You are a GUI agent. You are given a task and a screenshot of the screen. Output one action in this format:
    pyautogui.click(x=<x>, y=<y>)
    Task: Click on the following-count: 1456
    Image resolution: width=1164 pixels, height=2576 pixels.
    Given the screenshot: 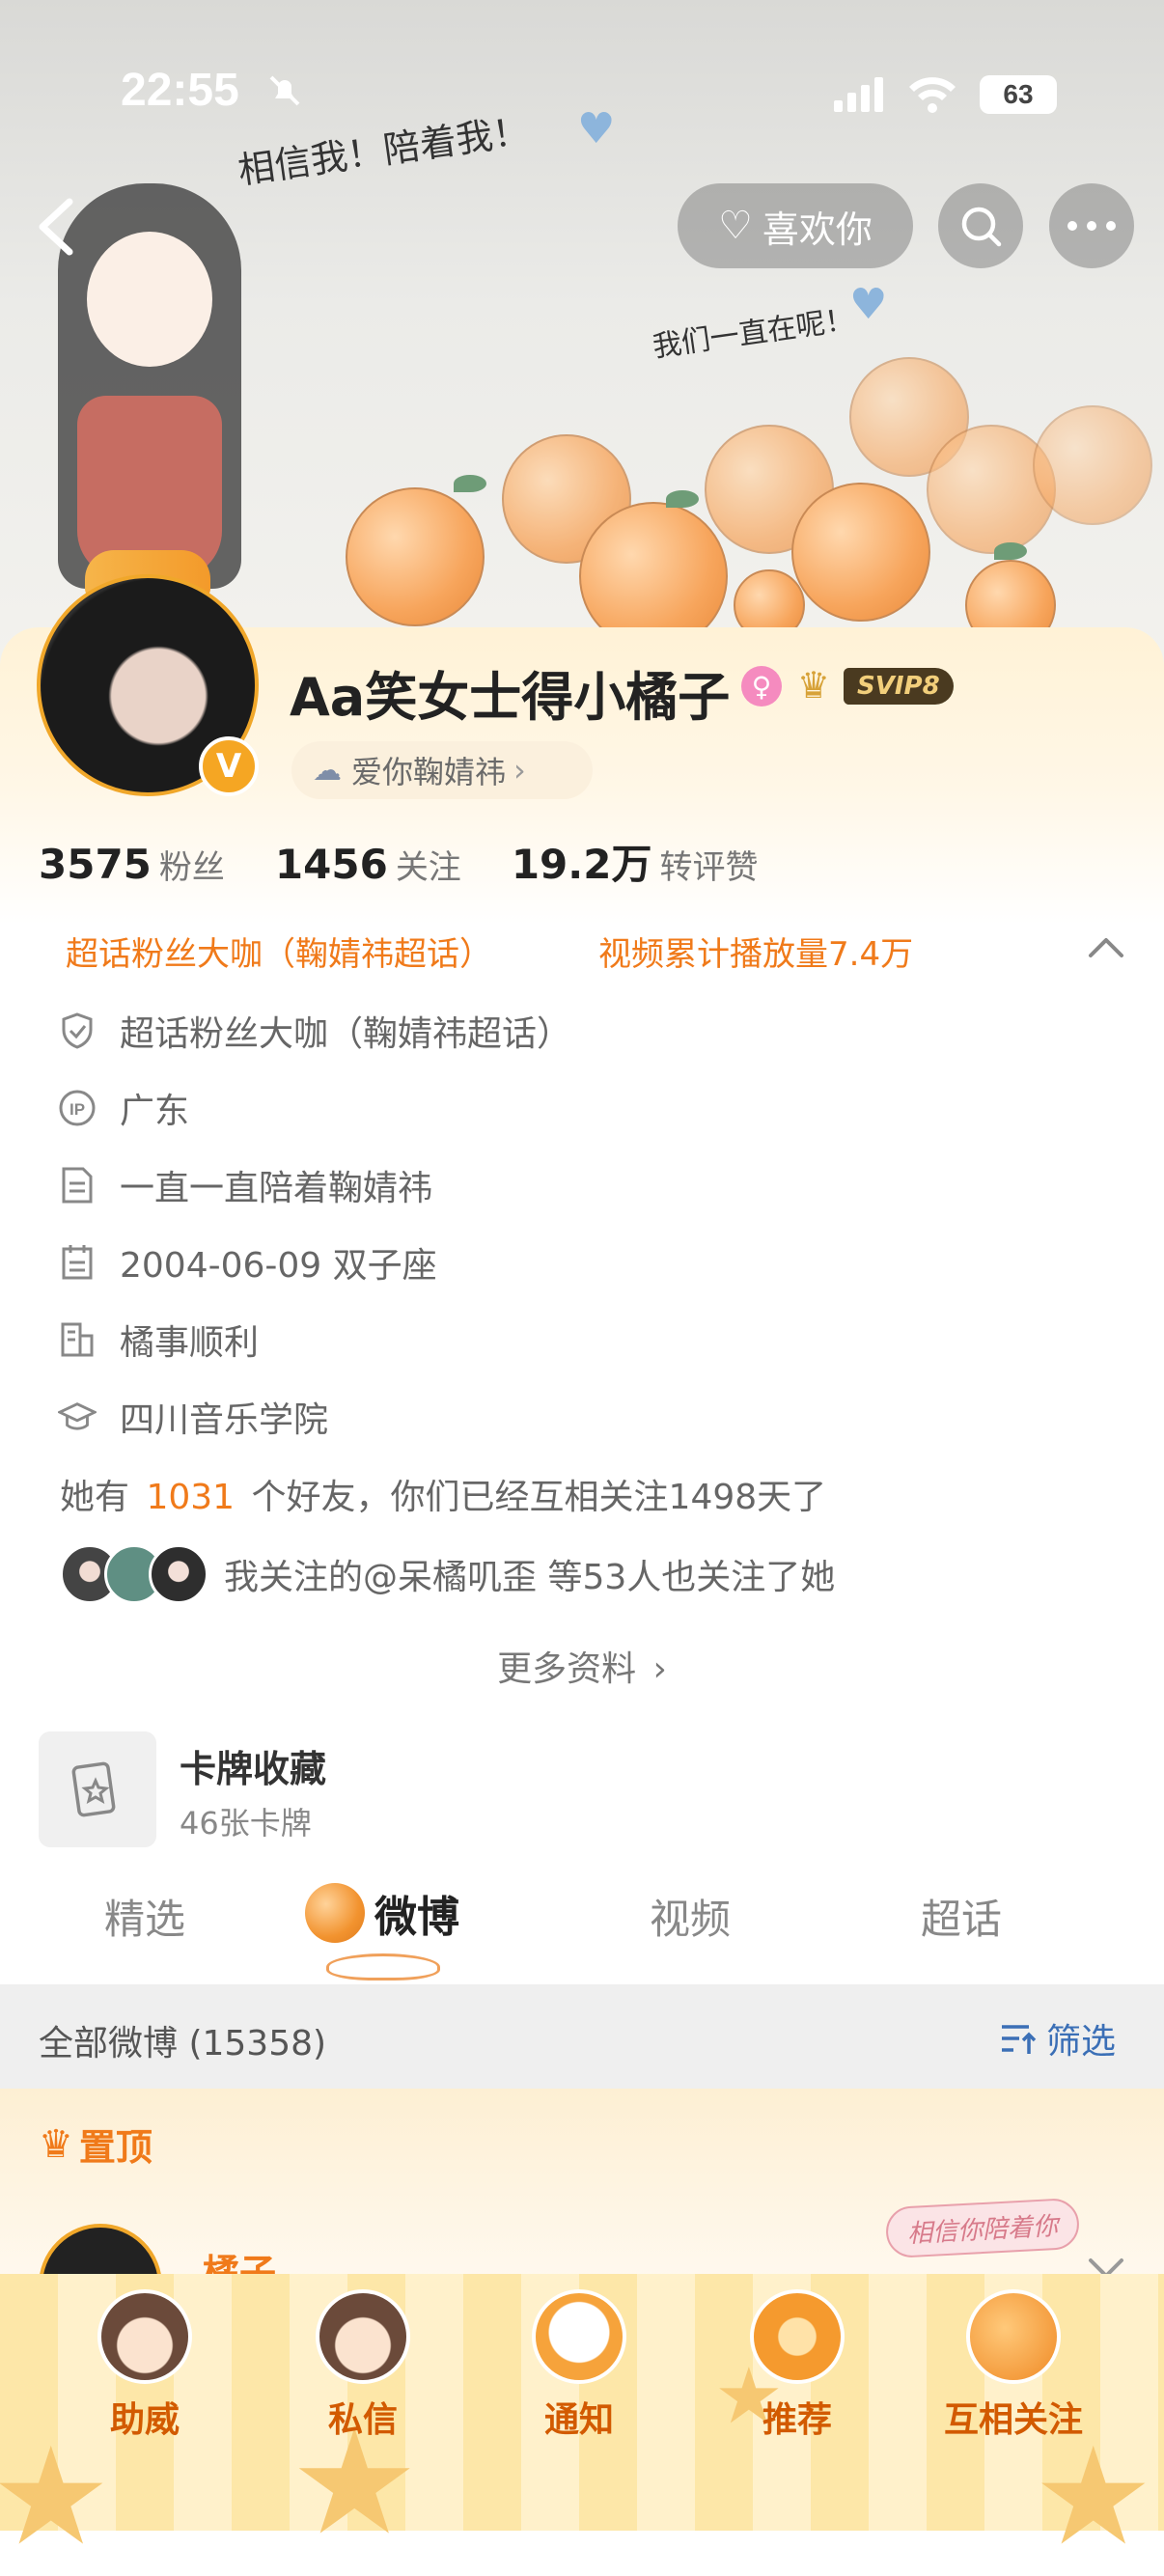 What is the action you would take?
    pyautogui.click(x=332, y=864)
    